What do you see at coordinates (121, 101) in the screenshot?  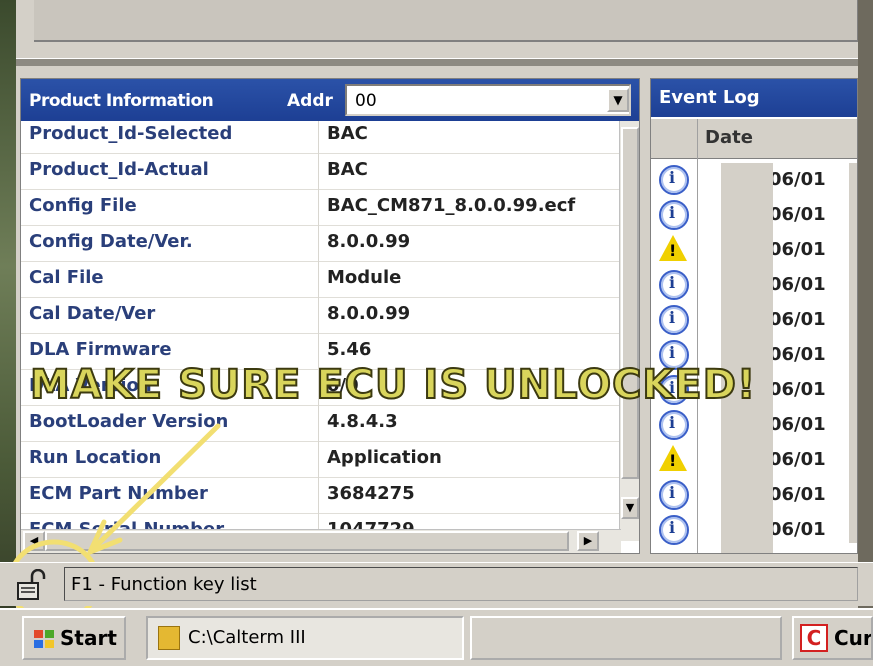 I see `product-information-title: Product Information` at bounding box center [121, 101].